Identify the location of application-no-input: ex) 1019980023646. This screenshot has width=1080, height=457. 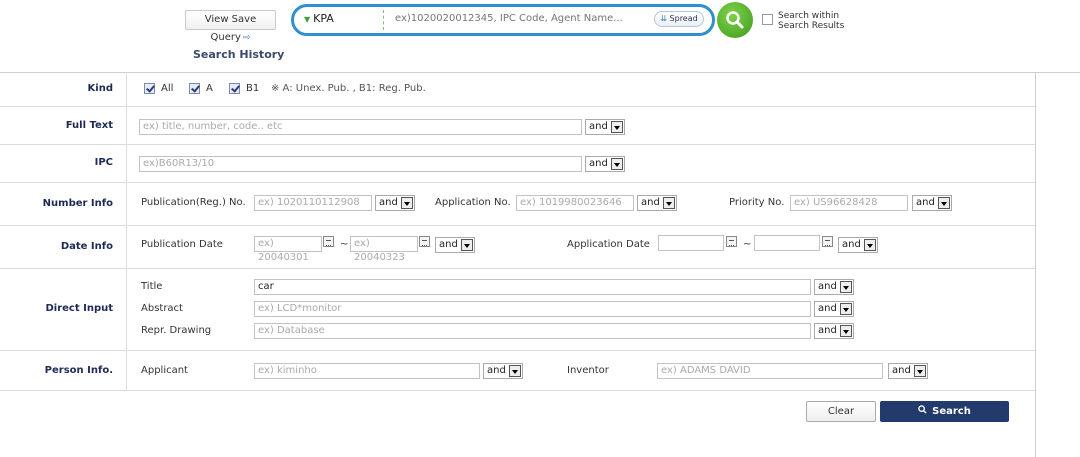
(575, 203).